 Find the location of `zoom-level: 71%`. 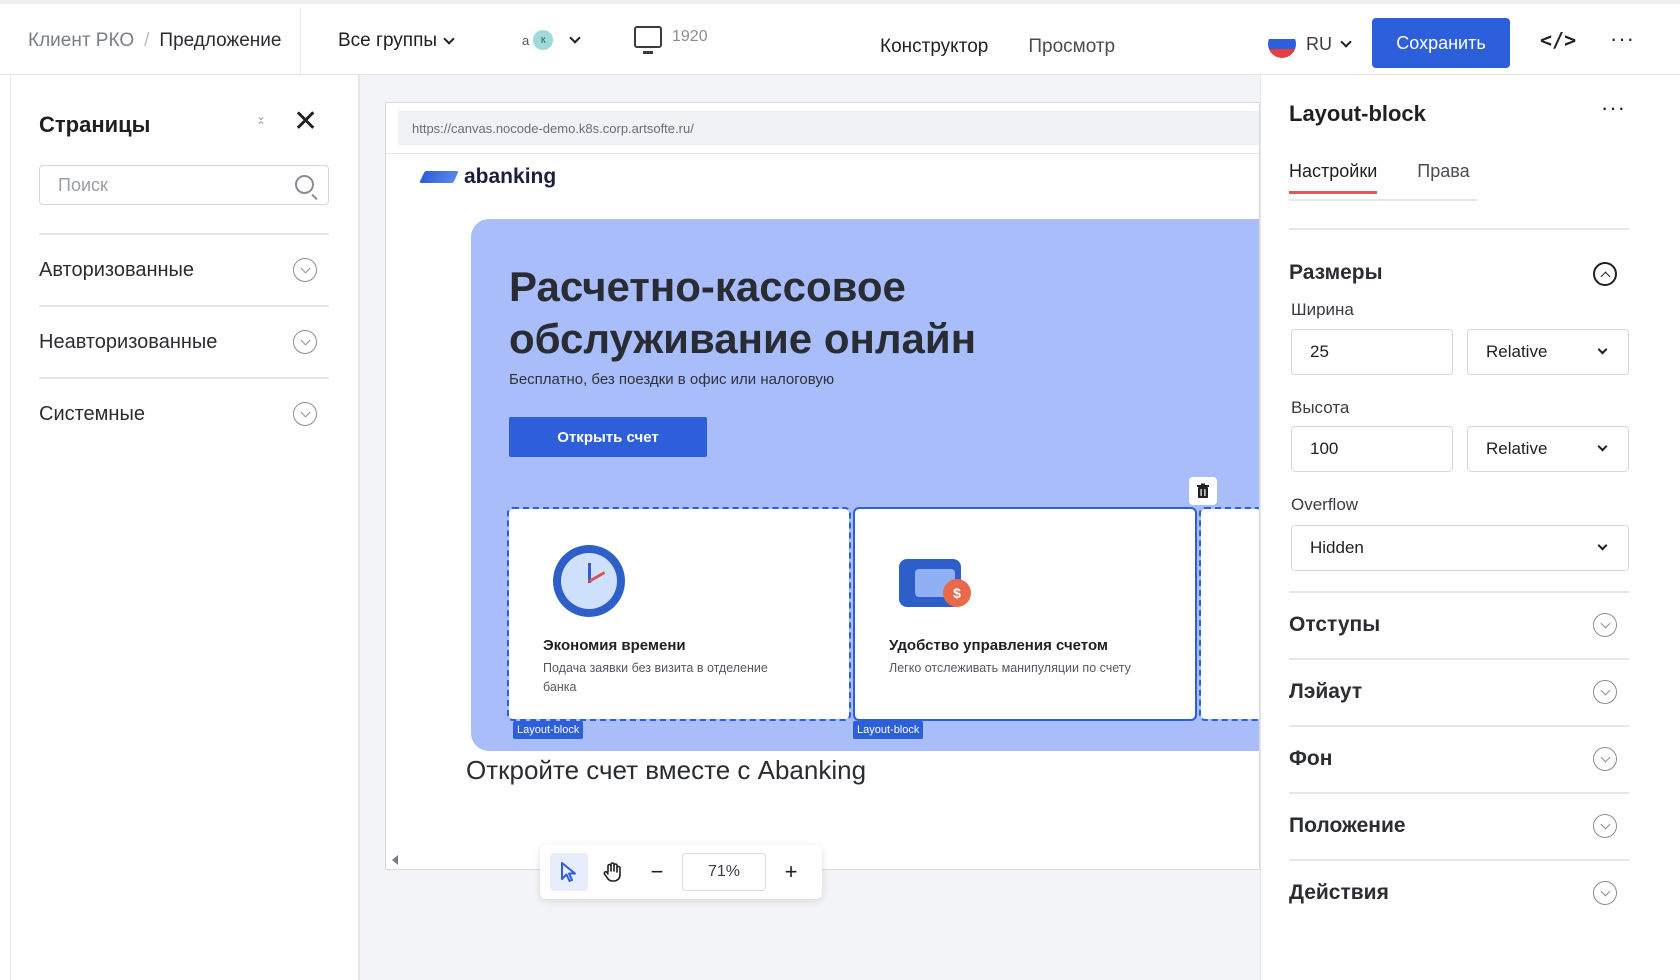

zoom-level: 71% is located at coordinates (724, 872).